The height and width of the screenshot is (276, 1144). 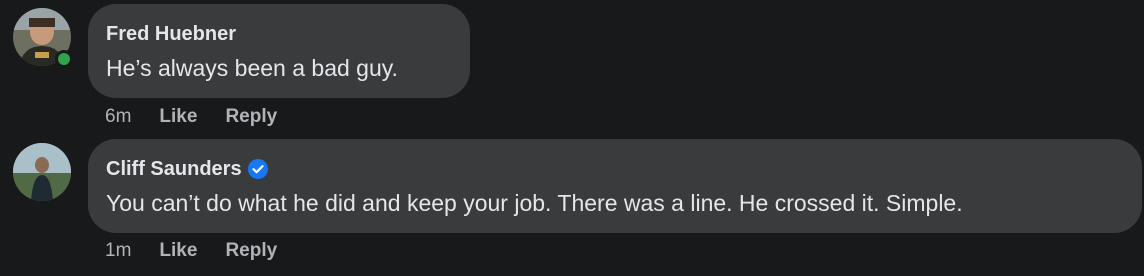 What do you see at coordinates (279, 34) in the screenshot?
I see `author-name: Fred Huebner` at bounding box center [279, 34].